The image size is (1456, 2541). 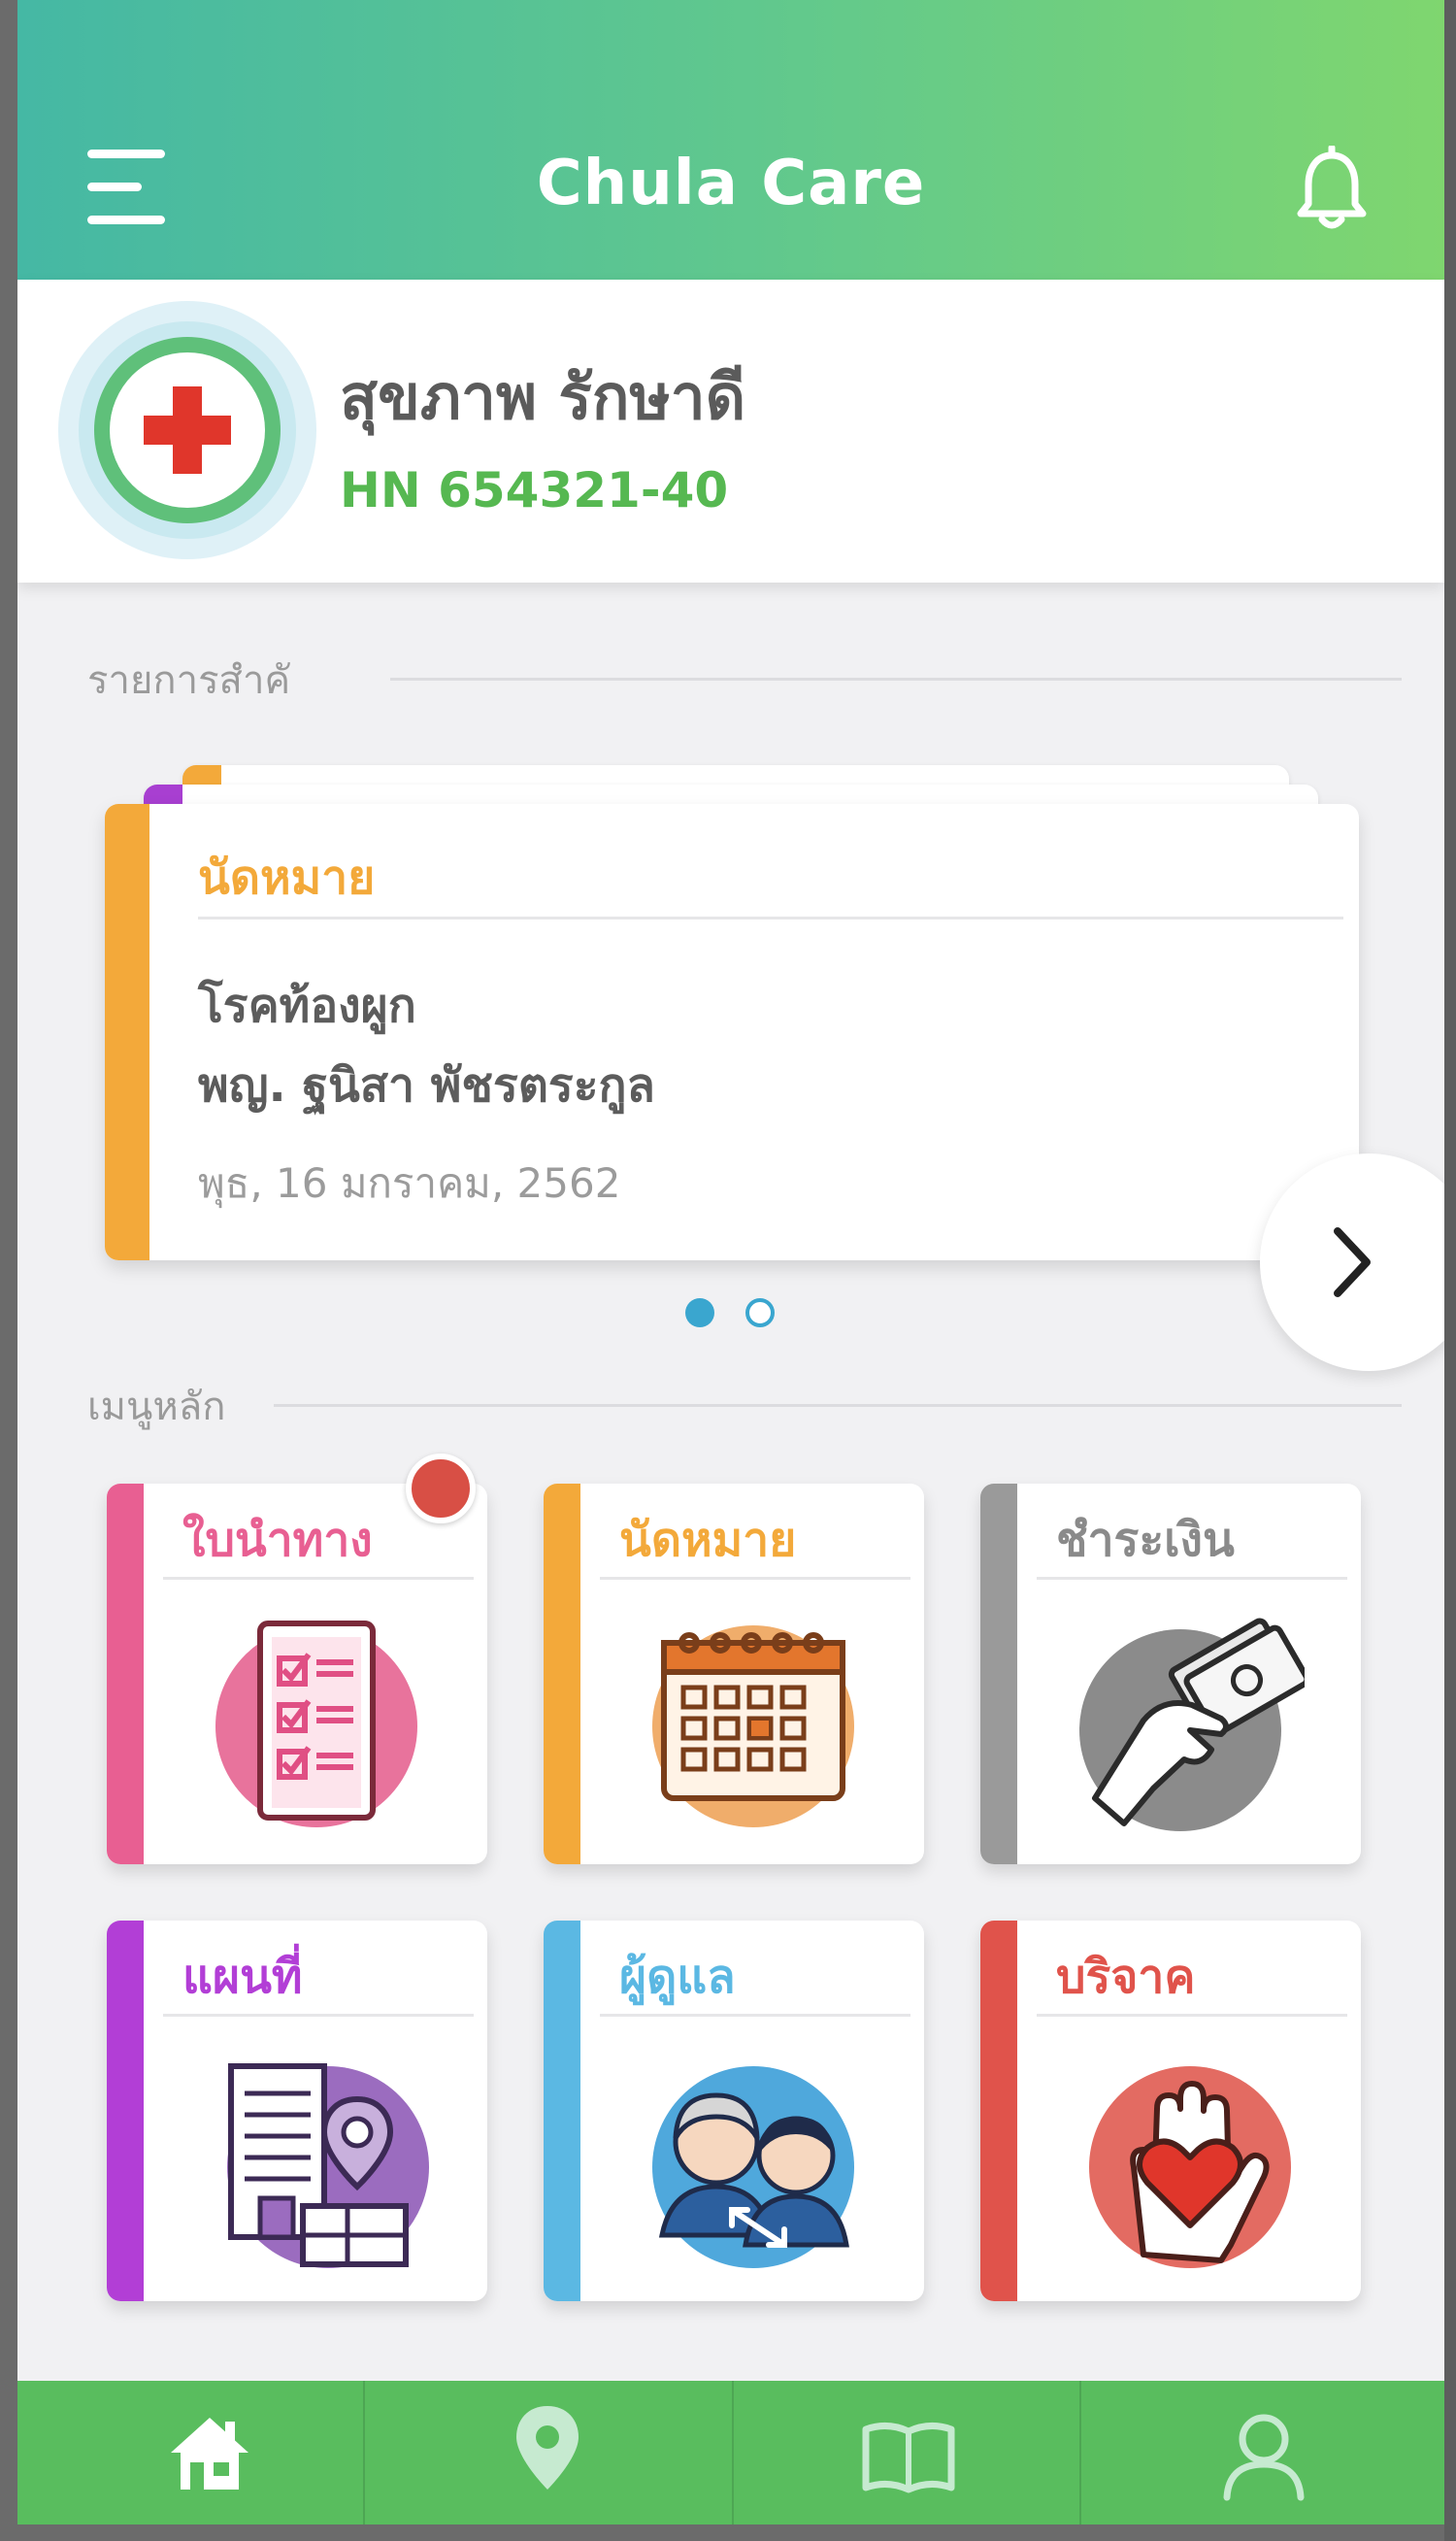 I want to click on hospital-map-icon, so click(x=316, y=2155).